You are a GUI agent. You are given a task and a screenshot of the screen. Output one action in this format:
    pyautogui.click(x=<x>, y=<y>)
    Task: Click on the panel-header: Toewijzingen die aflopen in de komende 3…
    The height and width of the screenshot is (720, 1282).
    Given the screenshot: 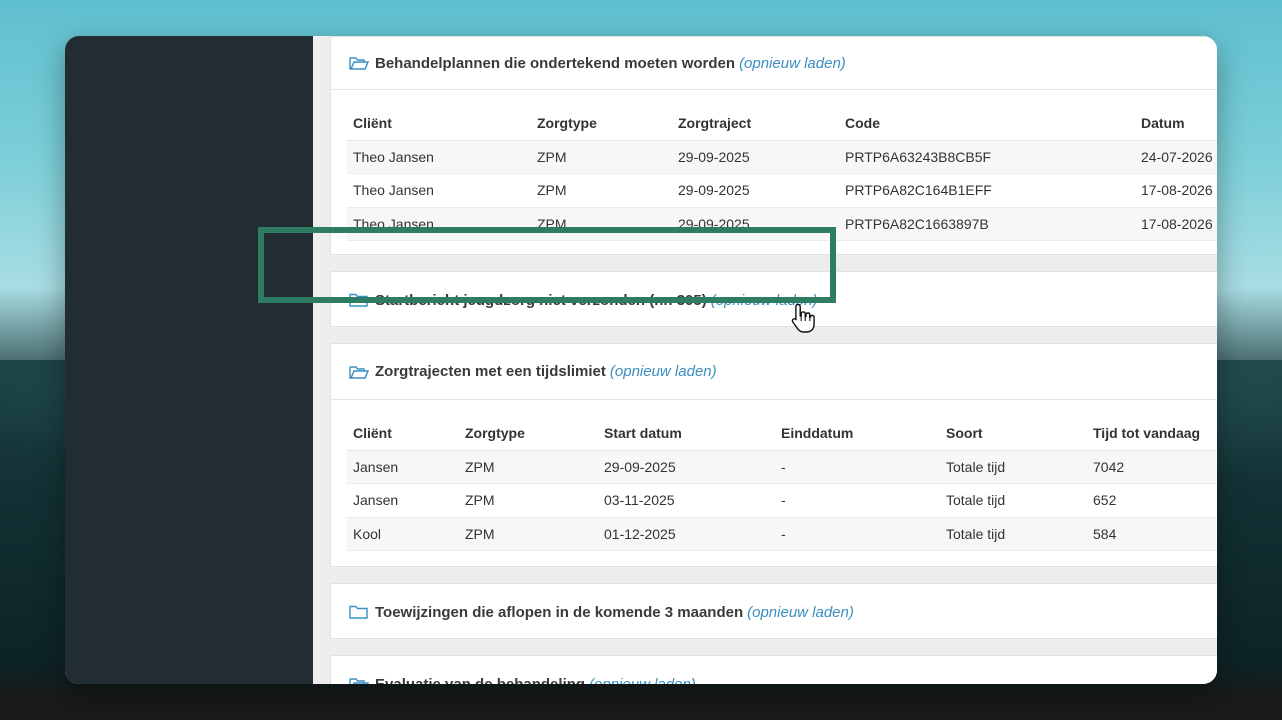 What is the action you would take?
    pyautogui.click(x=774, y=612)
    